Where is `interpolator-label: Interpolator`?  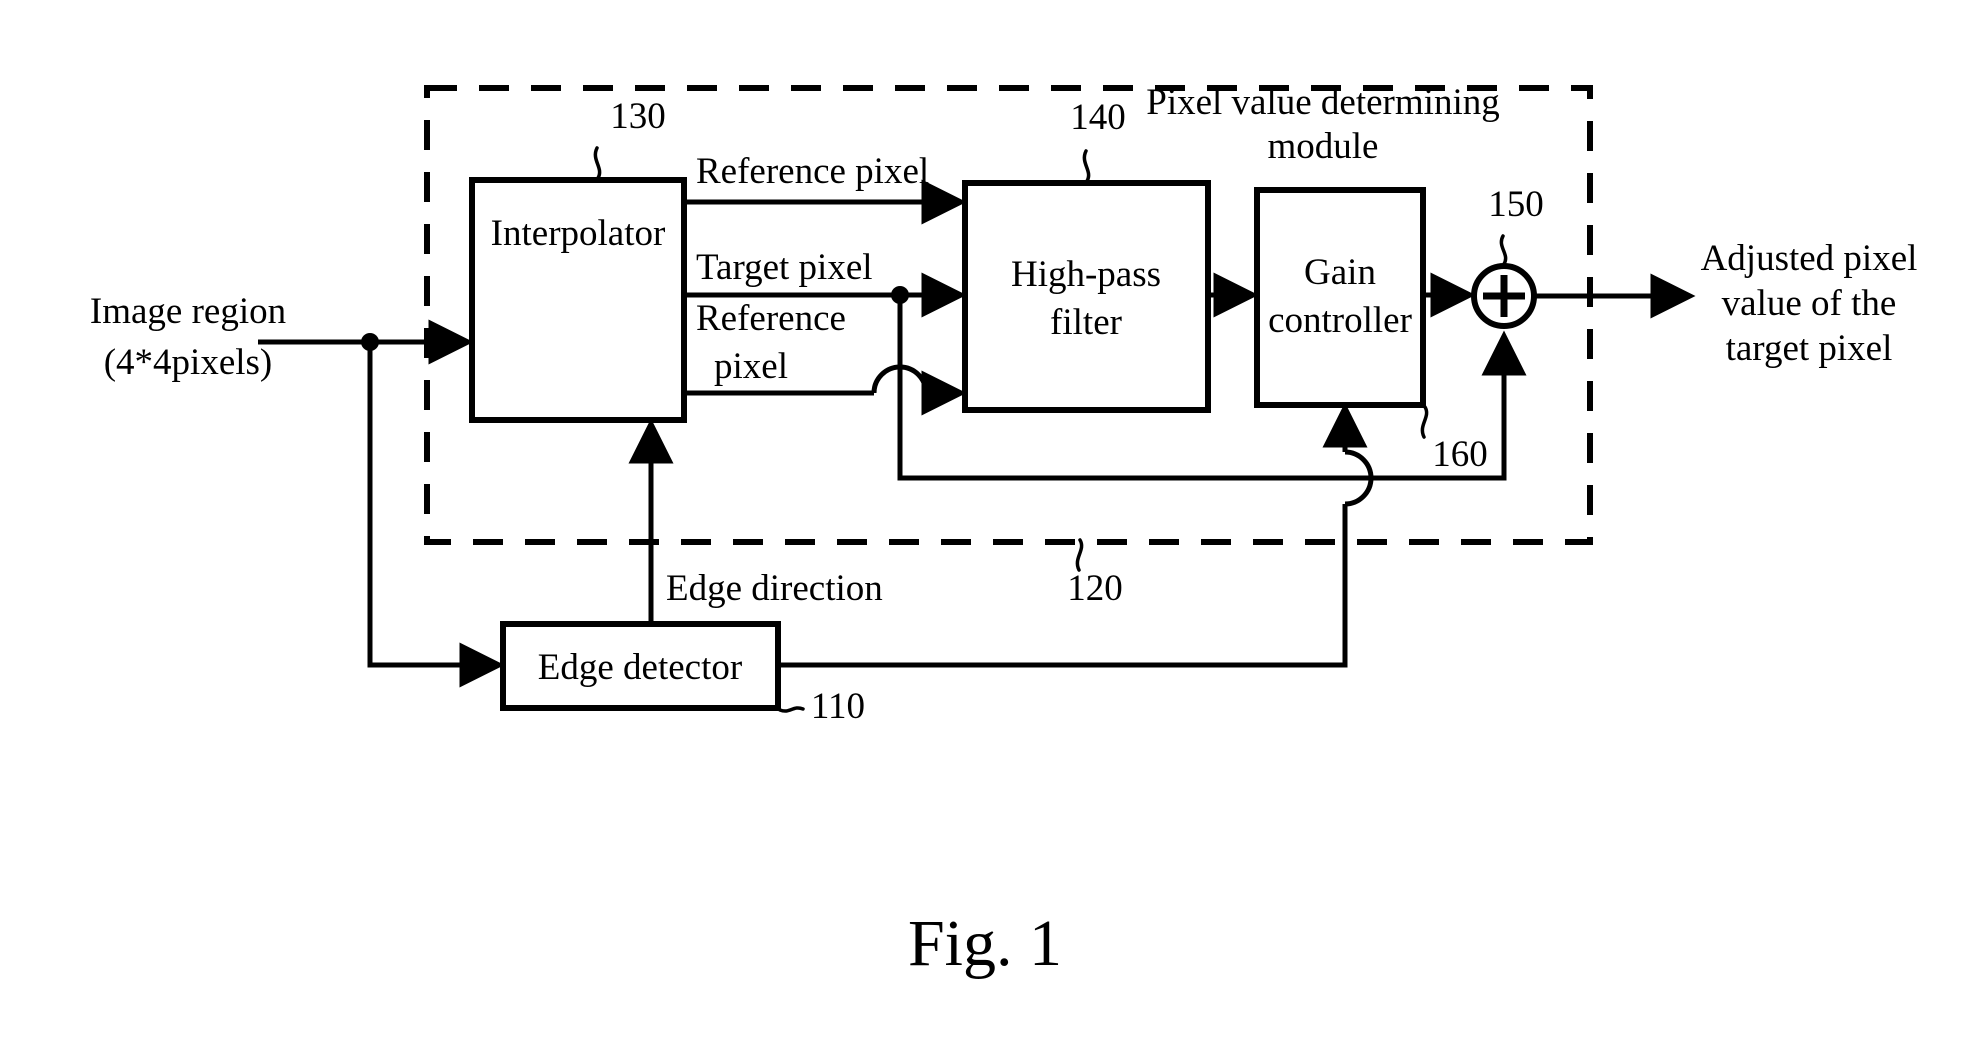
interpolator-label: Interpolator is located at coordinates (578, 233).